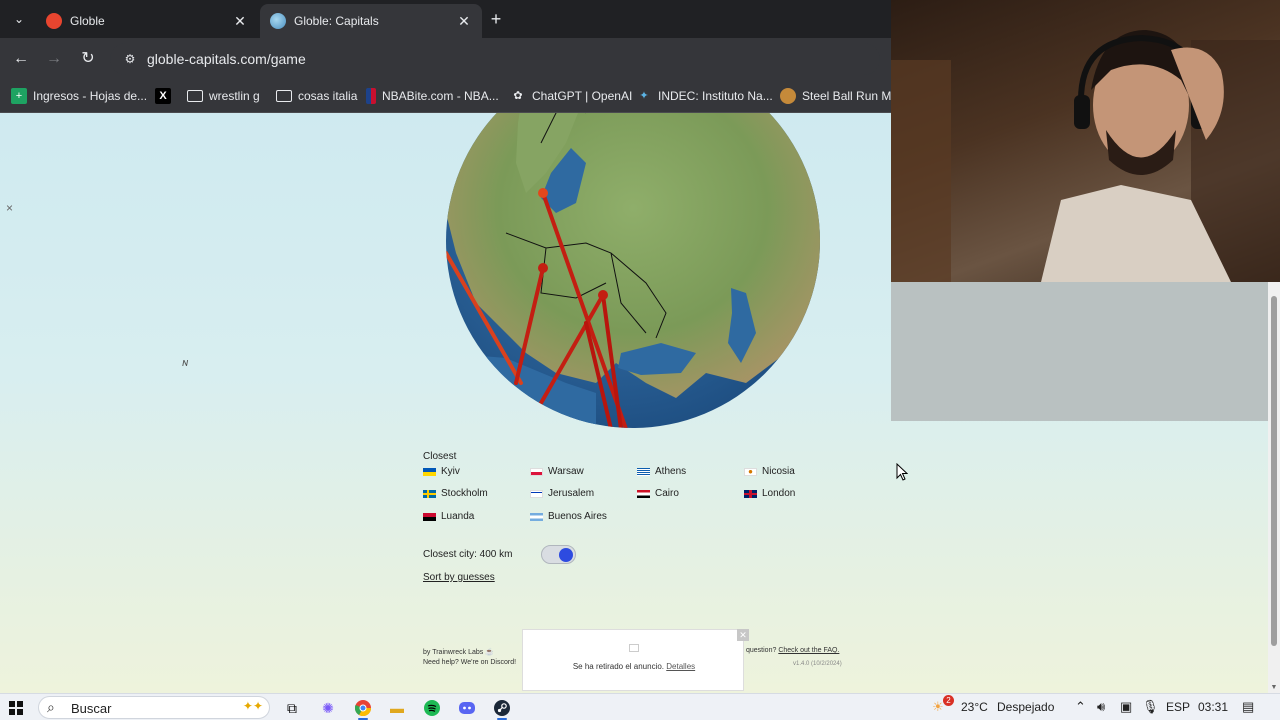 This screenshot has height=720, width=1280. What do you see at coordinates (808, 650) in the screenshot?
I see `faq-link: Check out the FAQ.` at bounding box center [808, 650].